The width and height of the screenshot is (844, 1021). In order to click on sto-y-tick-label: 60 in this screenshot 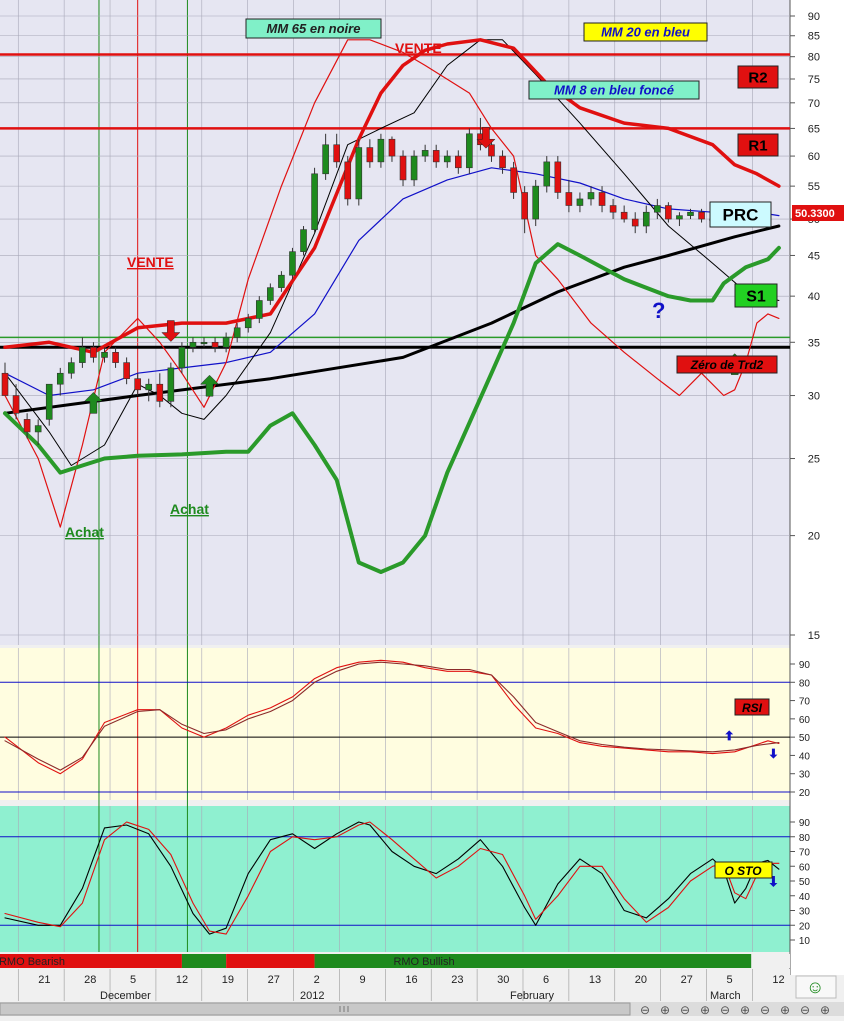, I will do `click(805, 867)`.